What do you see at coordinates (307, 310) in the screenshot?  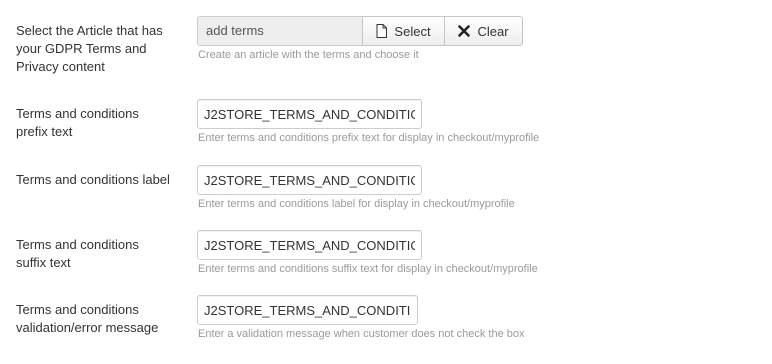 I see `validation-input` at bounding box center [307, 310].